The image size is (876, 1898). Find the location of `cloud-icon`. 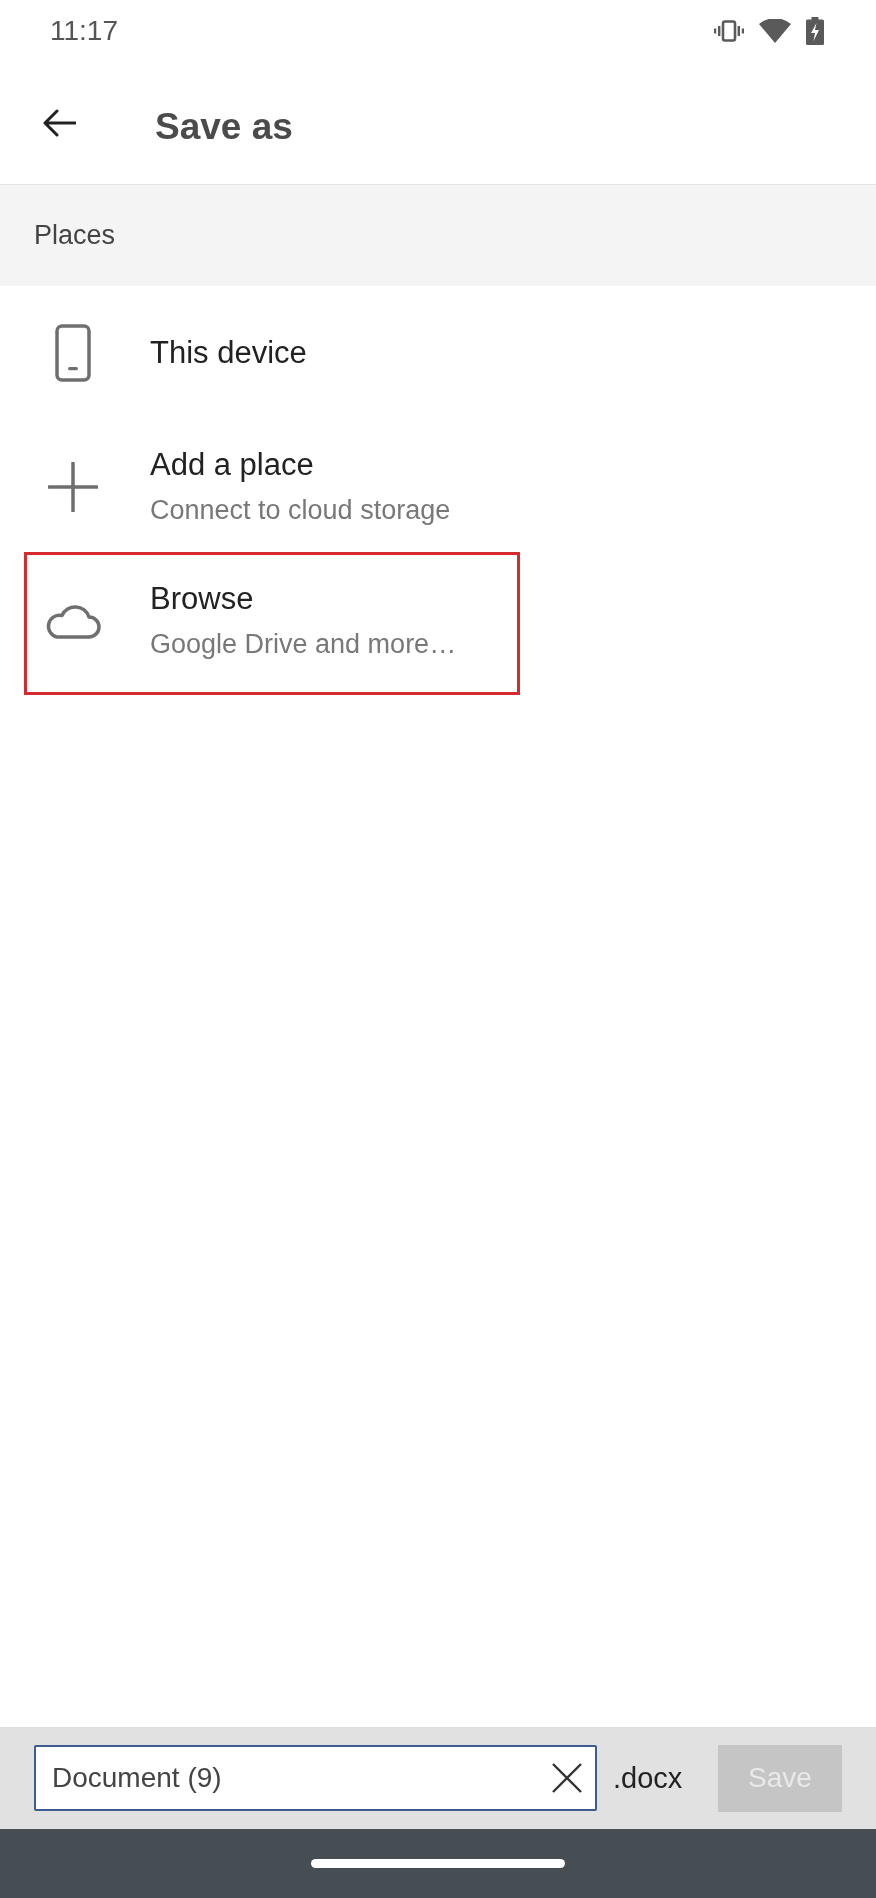

cloud-icon is located at coordinates (73, 621).